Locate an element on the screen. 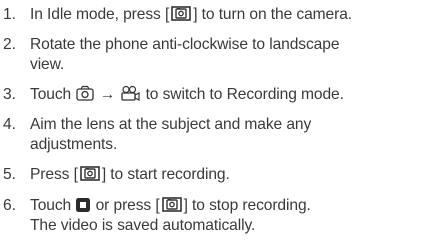 This screenshot has width=427, height=247. step-number: 3. is located at coordinates (10, 94).